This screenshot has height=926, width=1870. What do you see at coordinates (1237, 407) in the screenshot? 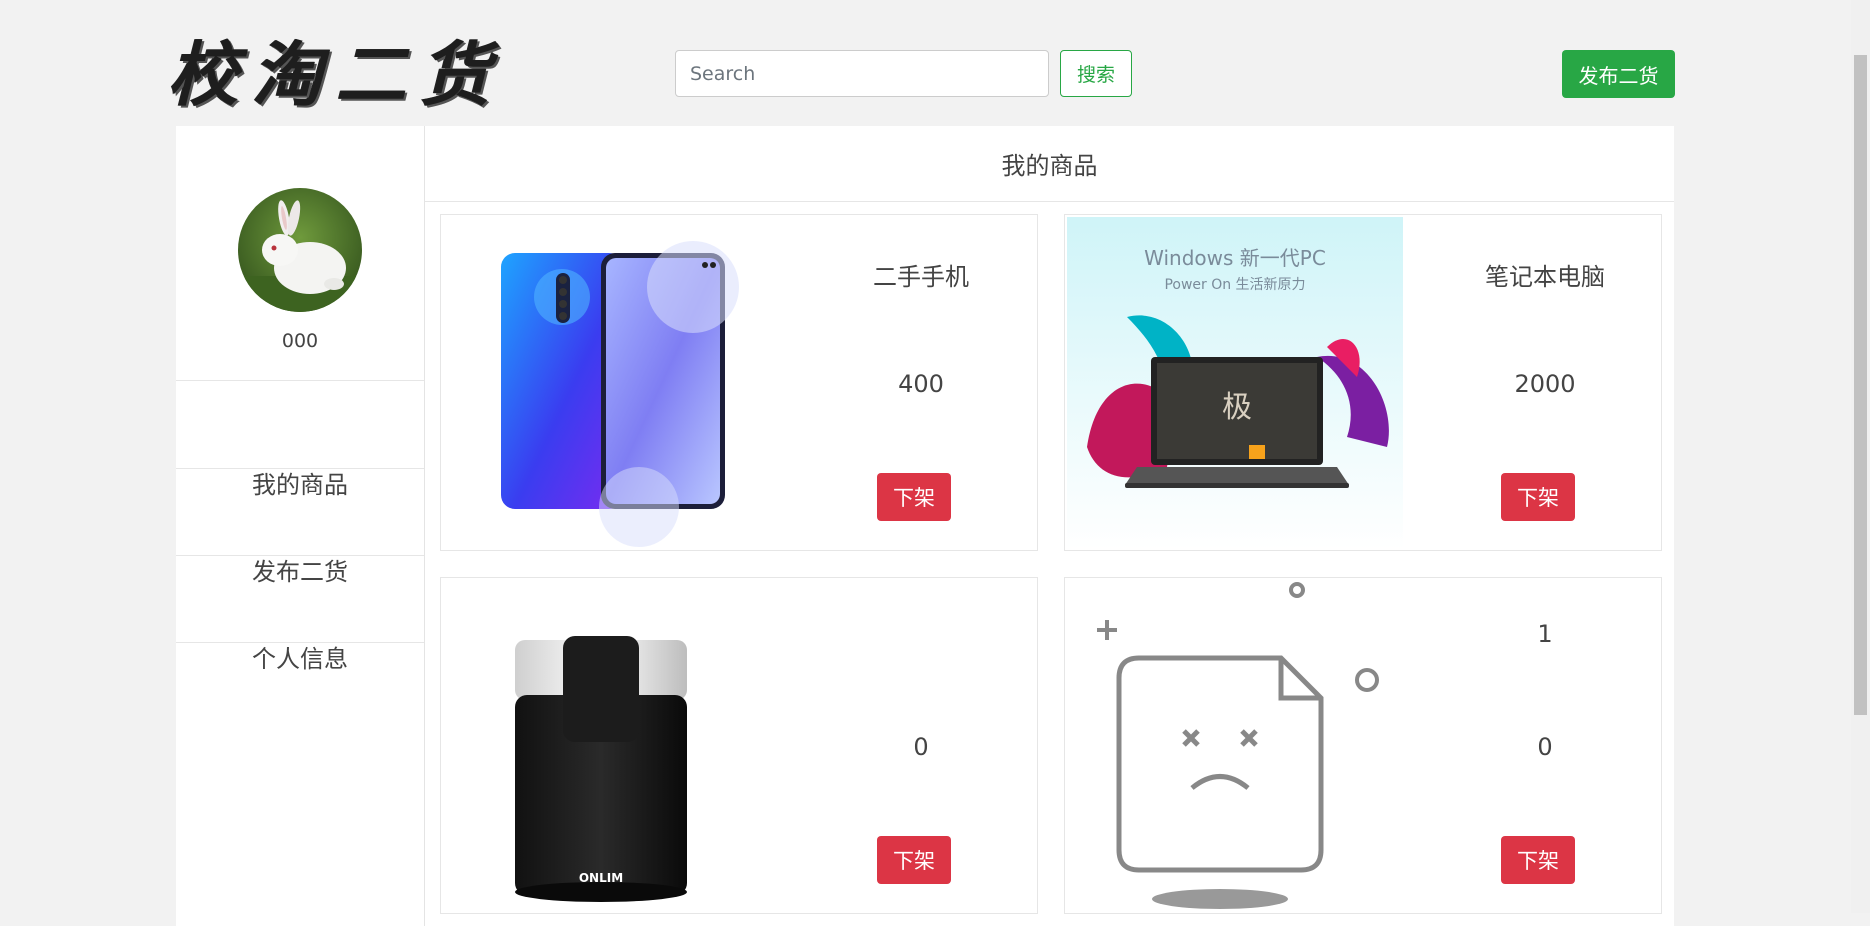
I see `laptop-screen-art: 极` at bounding box center [1237, 407].